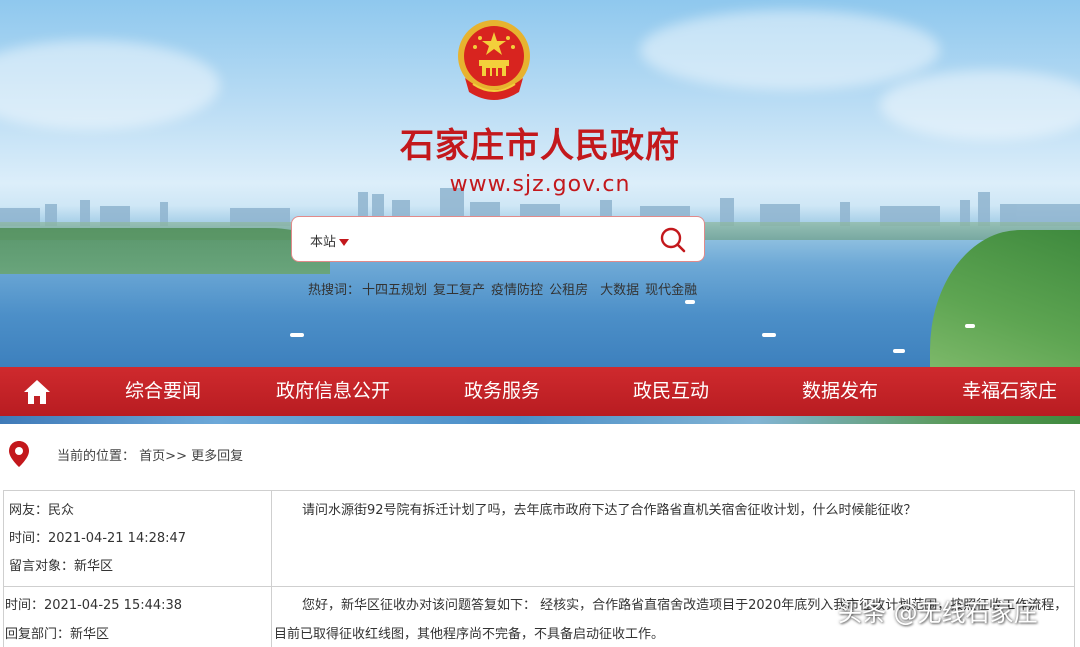 The image size is (1080, 647). Describe the element at coordinates (98, 538) in the screenshot. I see `ask-time: 时间：2021-04-21 14:28:47` at that location.